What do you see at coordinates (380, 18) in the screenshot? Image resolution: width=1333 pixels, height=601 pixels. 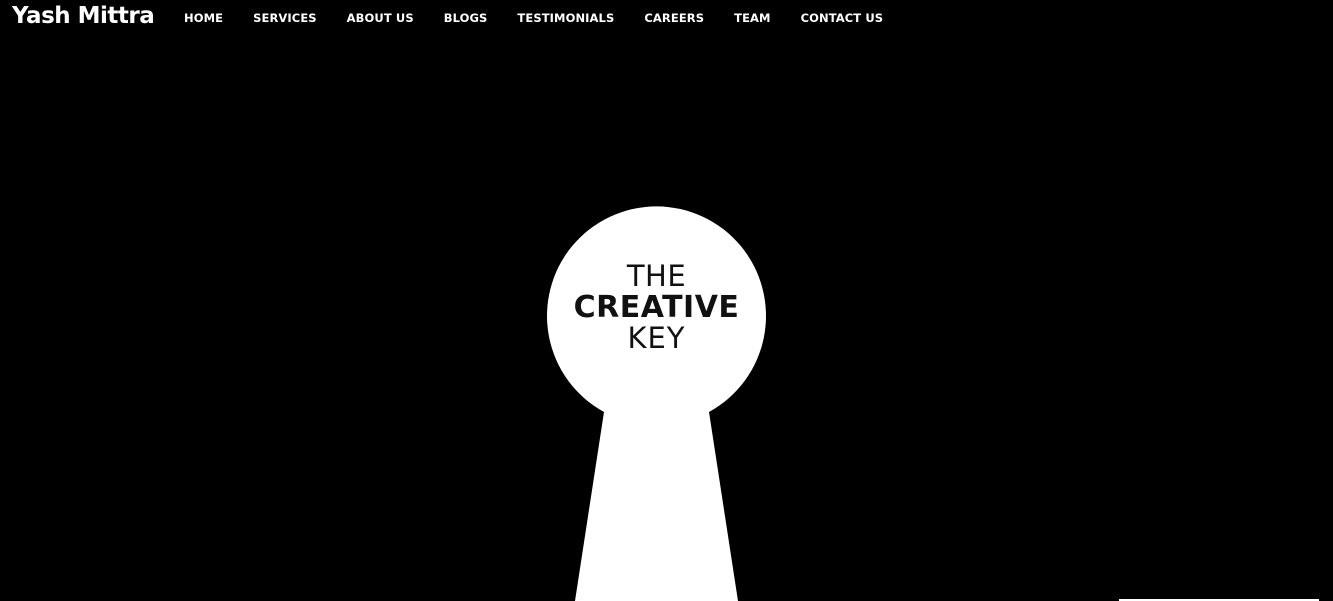 I see `nav-item-about-us: ABOUT US` at bounding box center [380, 18].